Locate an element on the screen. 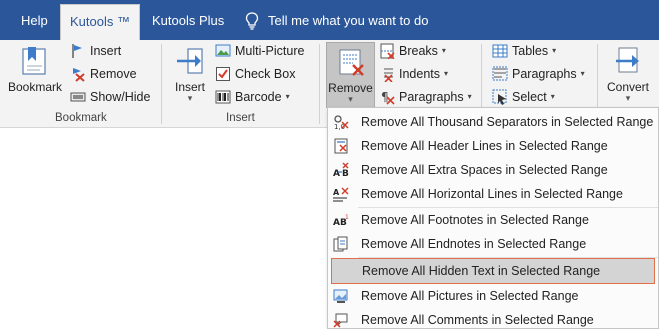 The width and height of the screenshot is (659, 329). insert-group-label: Insert is located at coordinates (240, 118).